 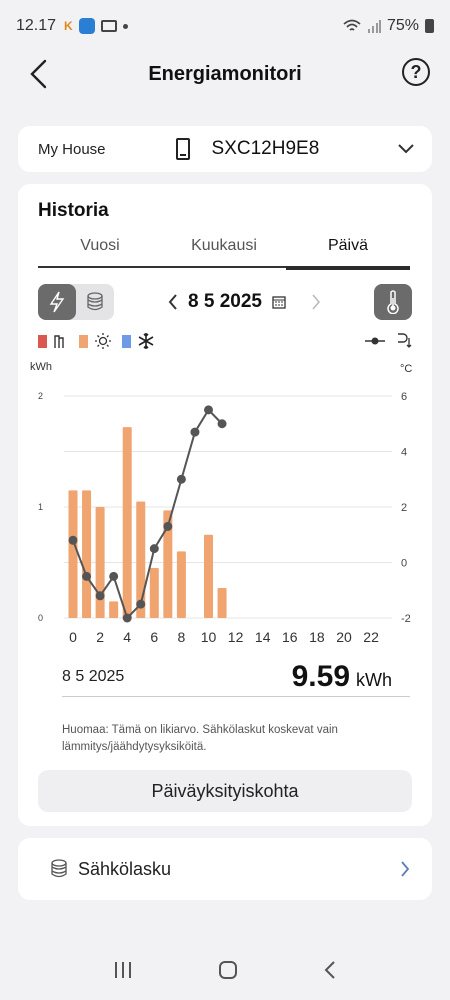 What do you see at coordinates (127, 637) in the screenshot?
I see `x-tick-label: 4` at bounding box center [127, 637].